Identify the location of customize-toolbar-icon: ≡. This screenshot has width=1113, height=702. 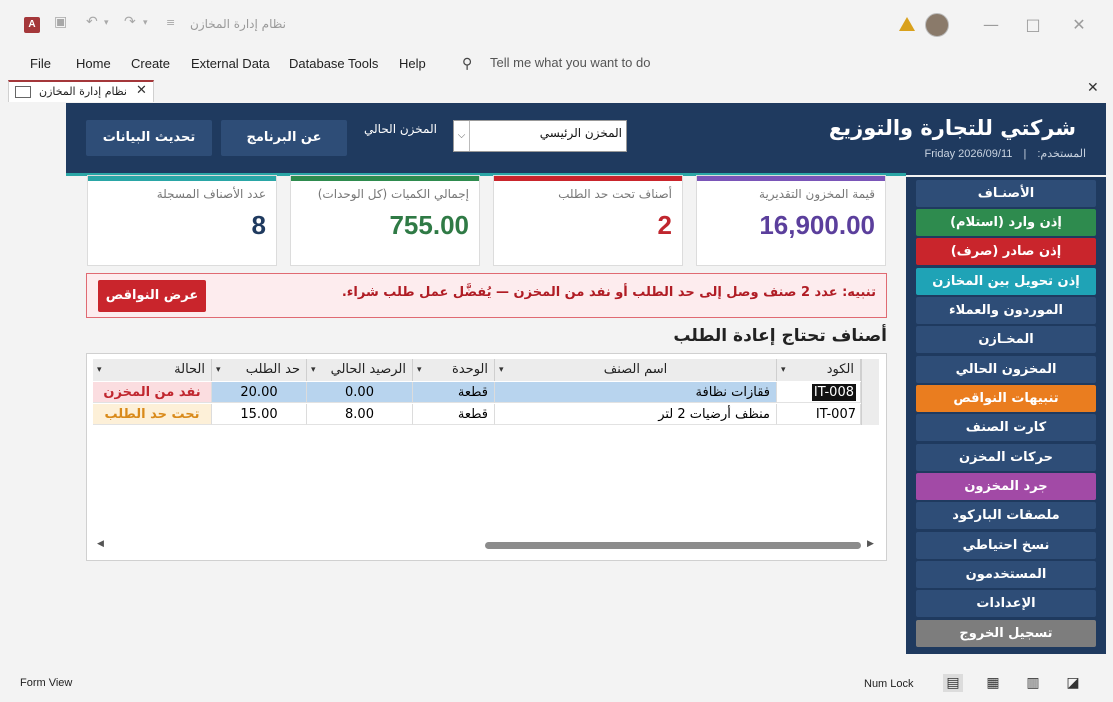
(170, 22).